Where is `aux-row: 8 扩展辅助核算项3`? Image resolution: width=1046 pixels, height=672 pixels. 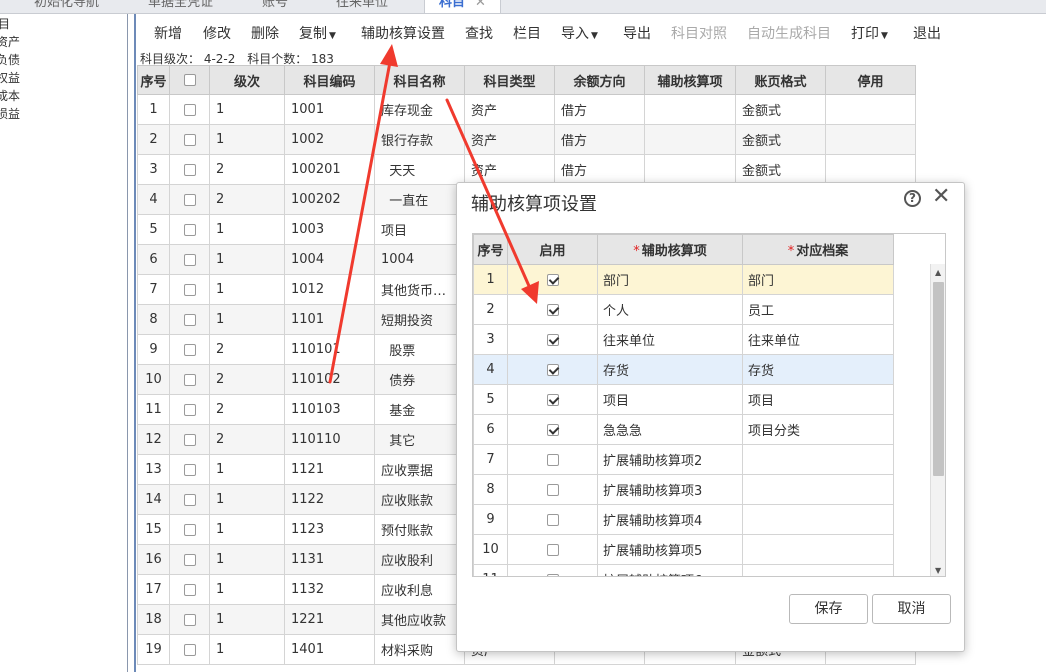
aux-row: 8 扩展辅助核算项3 is located at coordinates (683, 489).